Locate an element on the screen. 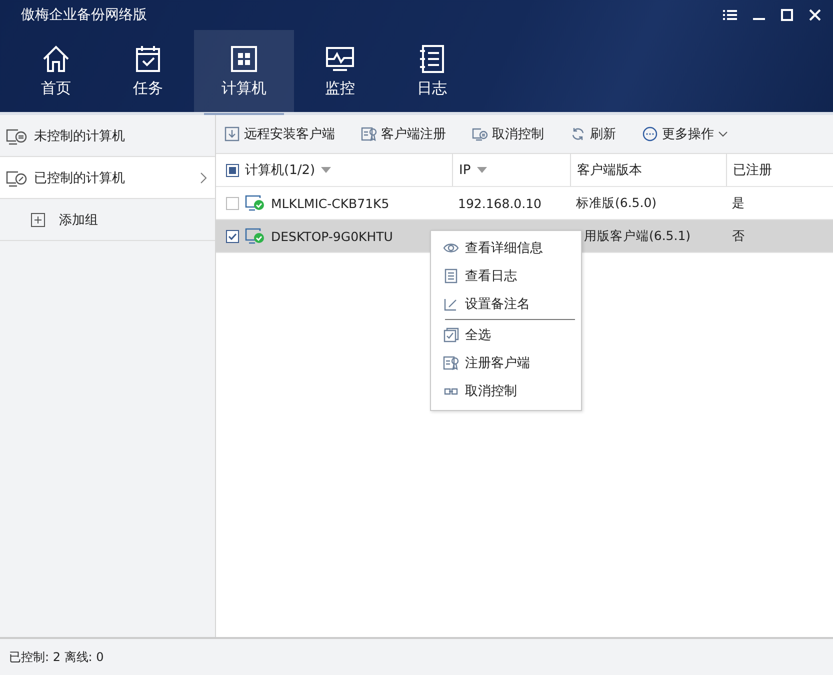 This screenshot has height=675, width=833. table-cell: 否 is located at coordinates (738, 236).